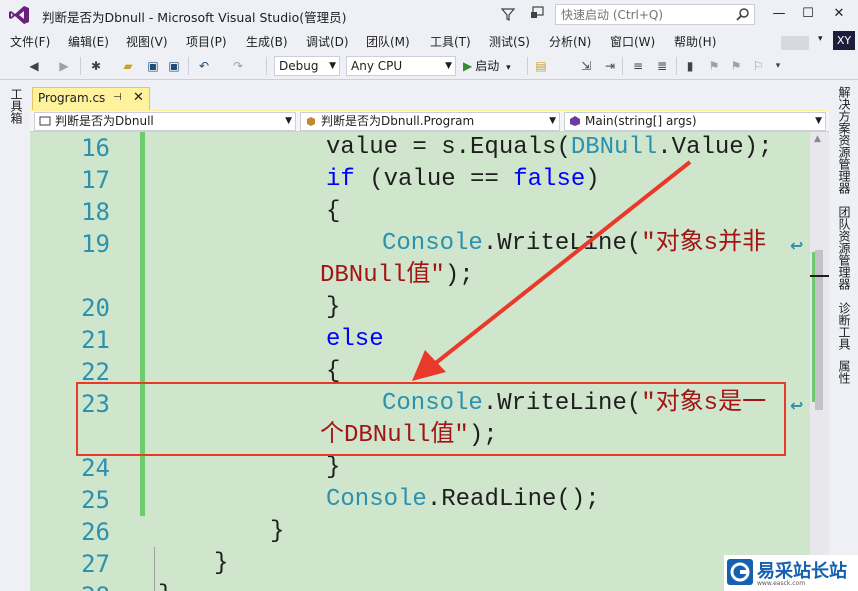 The image size is (858, 591). What do you see at coordinates (267, 41) in the screenshot?
I see `menu-build: 生成(B)` at bounding box center [267, 41].